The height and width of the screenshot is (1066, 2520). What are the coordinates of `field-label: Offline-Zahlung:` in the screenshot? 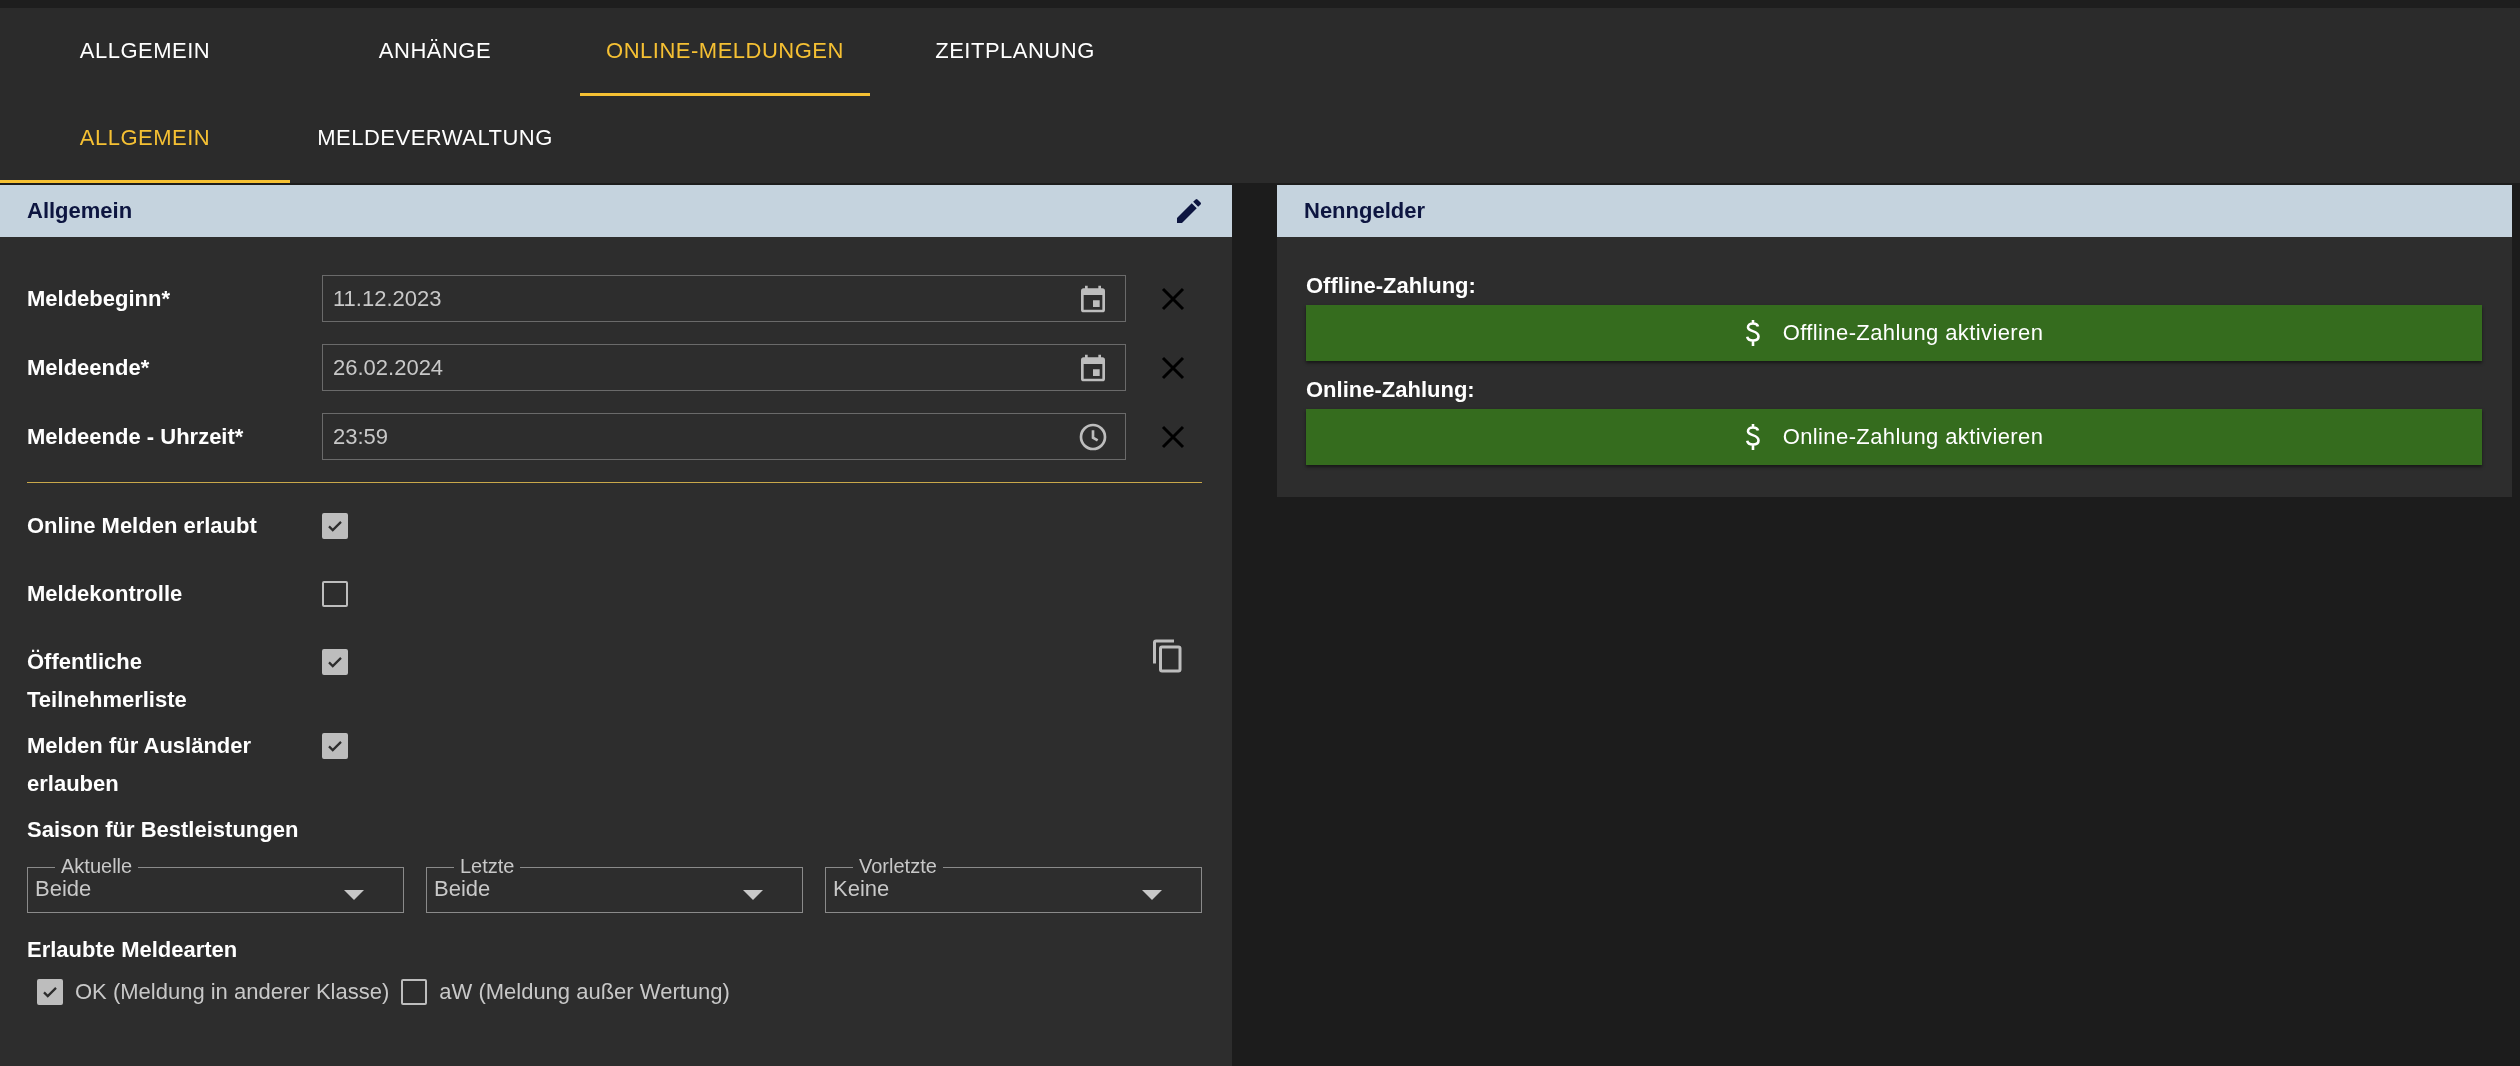 It's located at (1391, 286).